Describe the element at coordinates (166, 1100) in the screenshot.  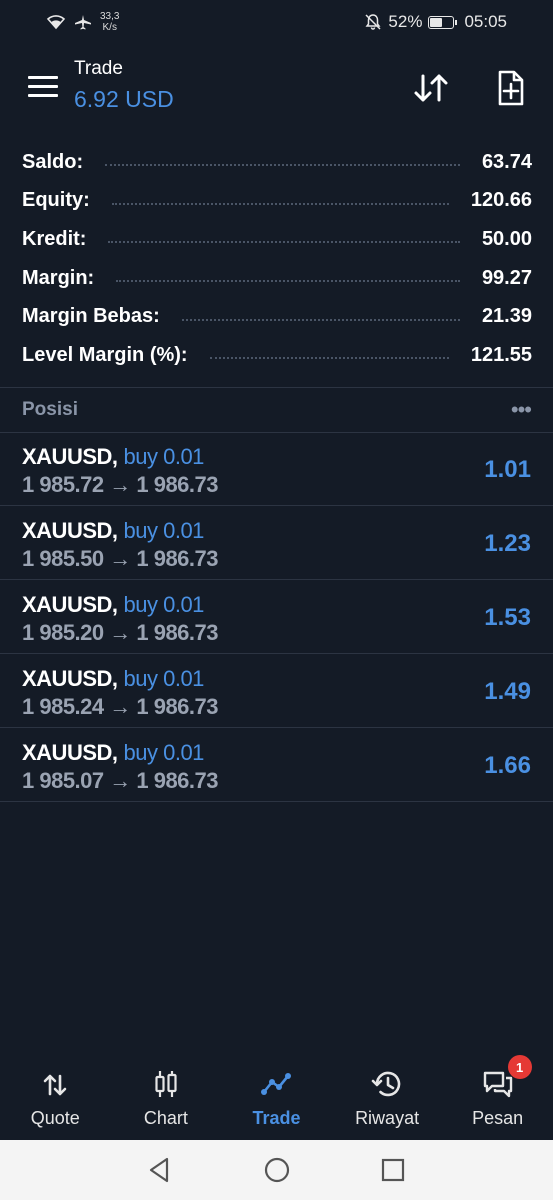
I see `nav-item-chart: Chart` at that location.